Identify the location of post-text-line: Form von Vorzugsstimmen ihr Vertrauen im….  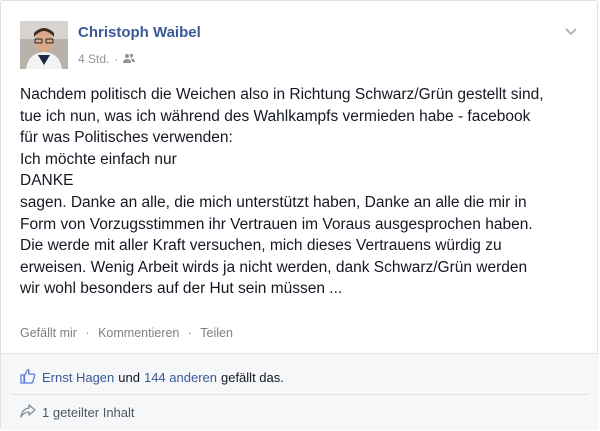
(276, 224).